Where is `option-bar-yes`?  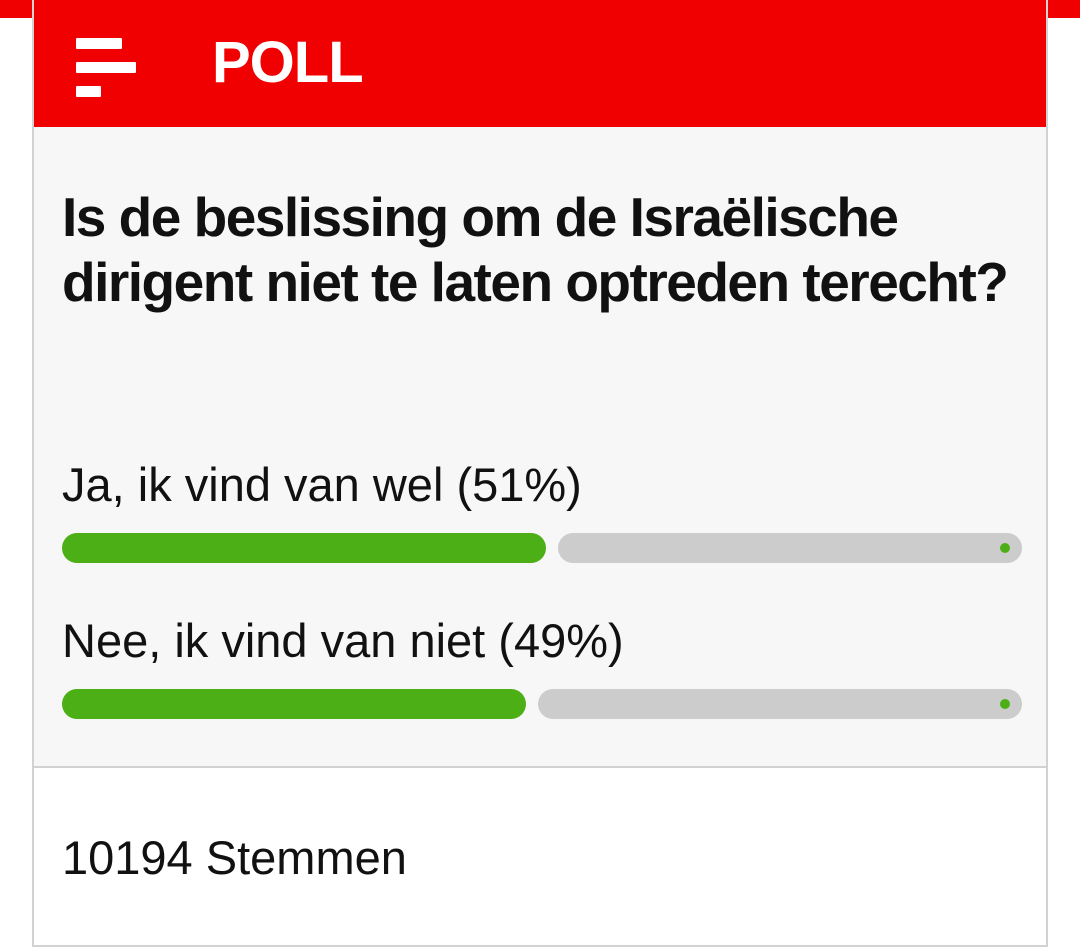 option-bar-yes is located at coordinates (542, 548).